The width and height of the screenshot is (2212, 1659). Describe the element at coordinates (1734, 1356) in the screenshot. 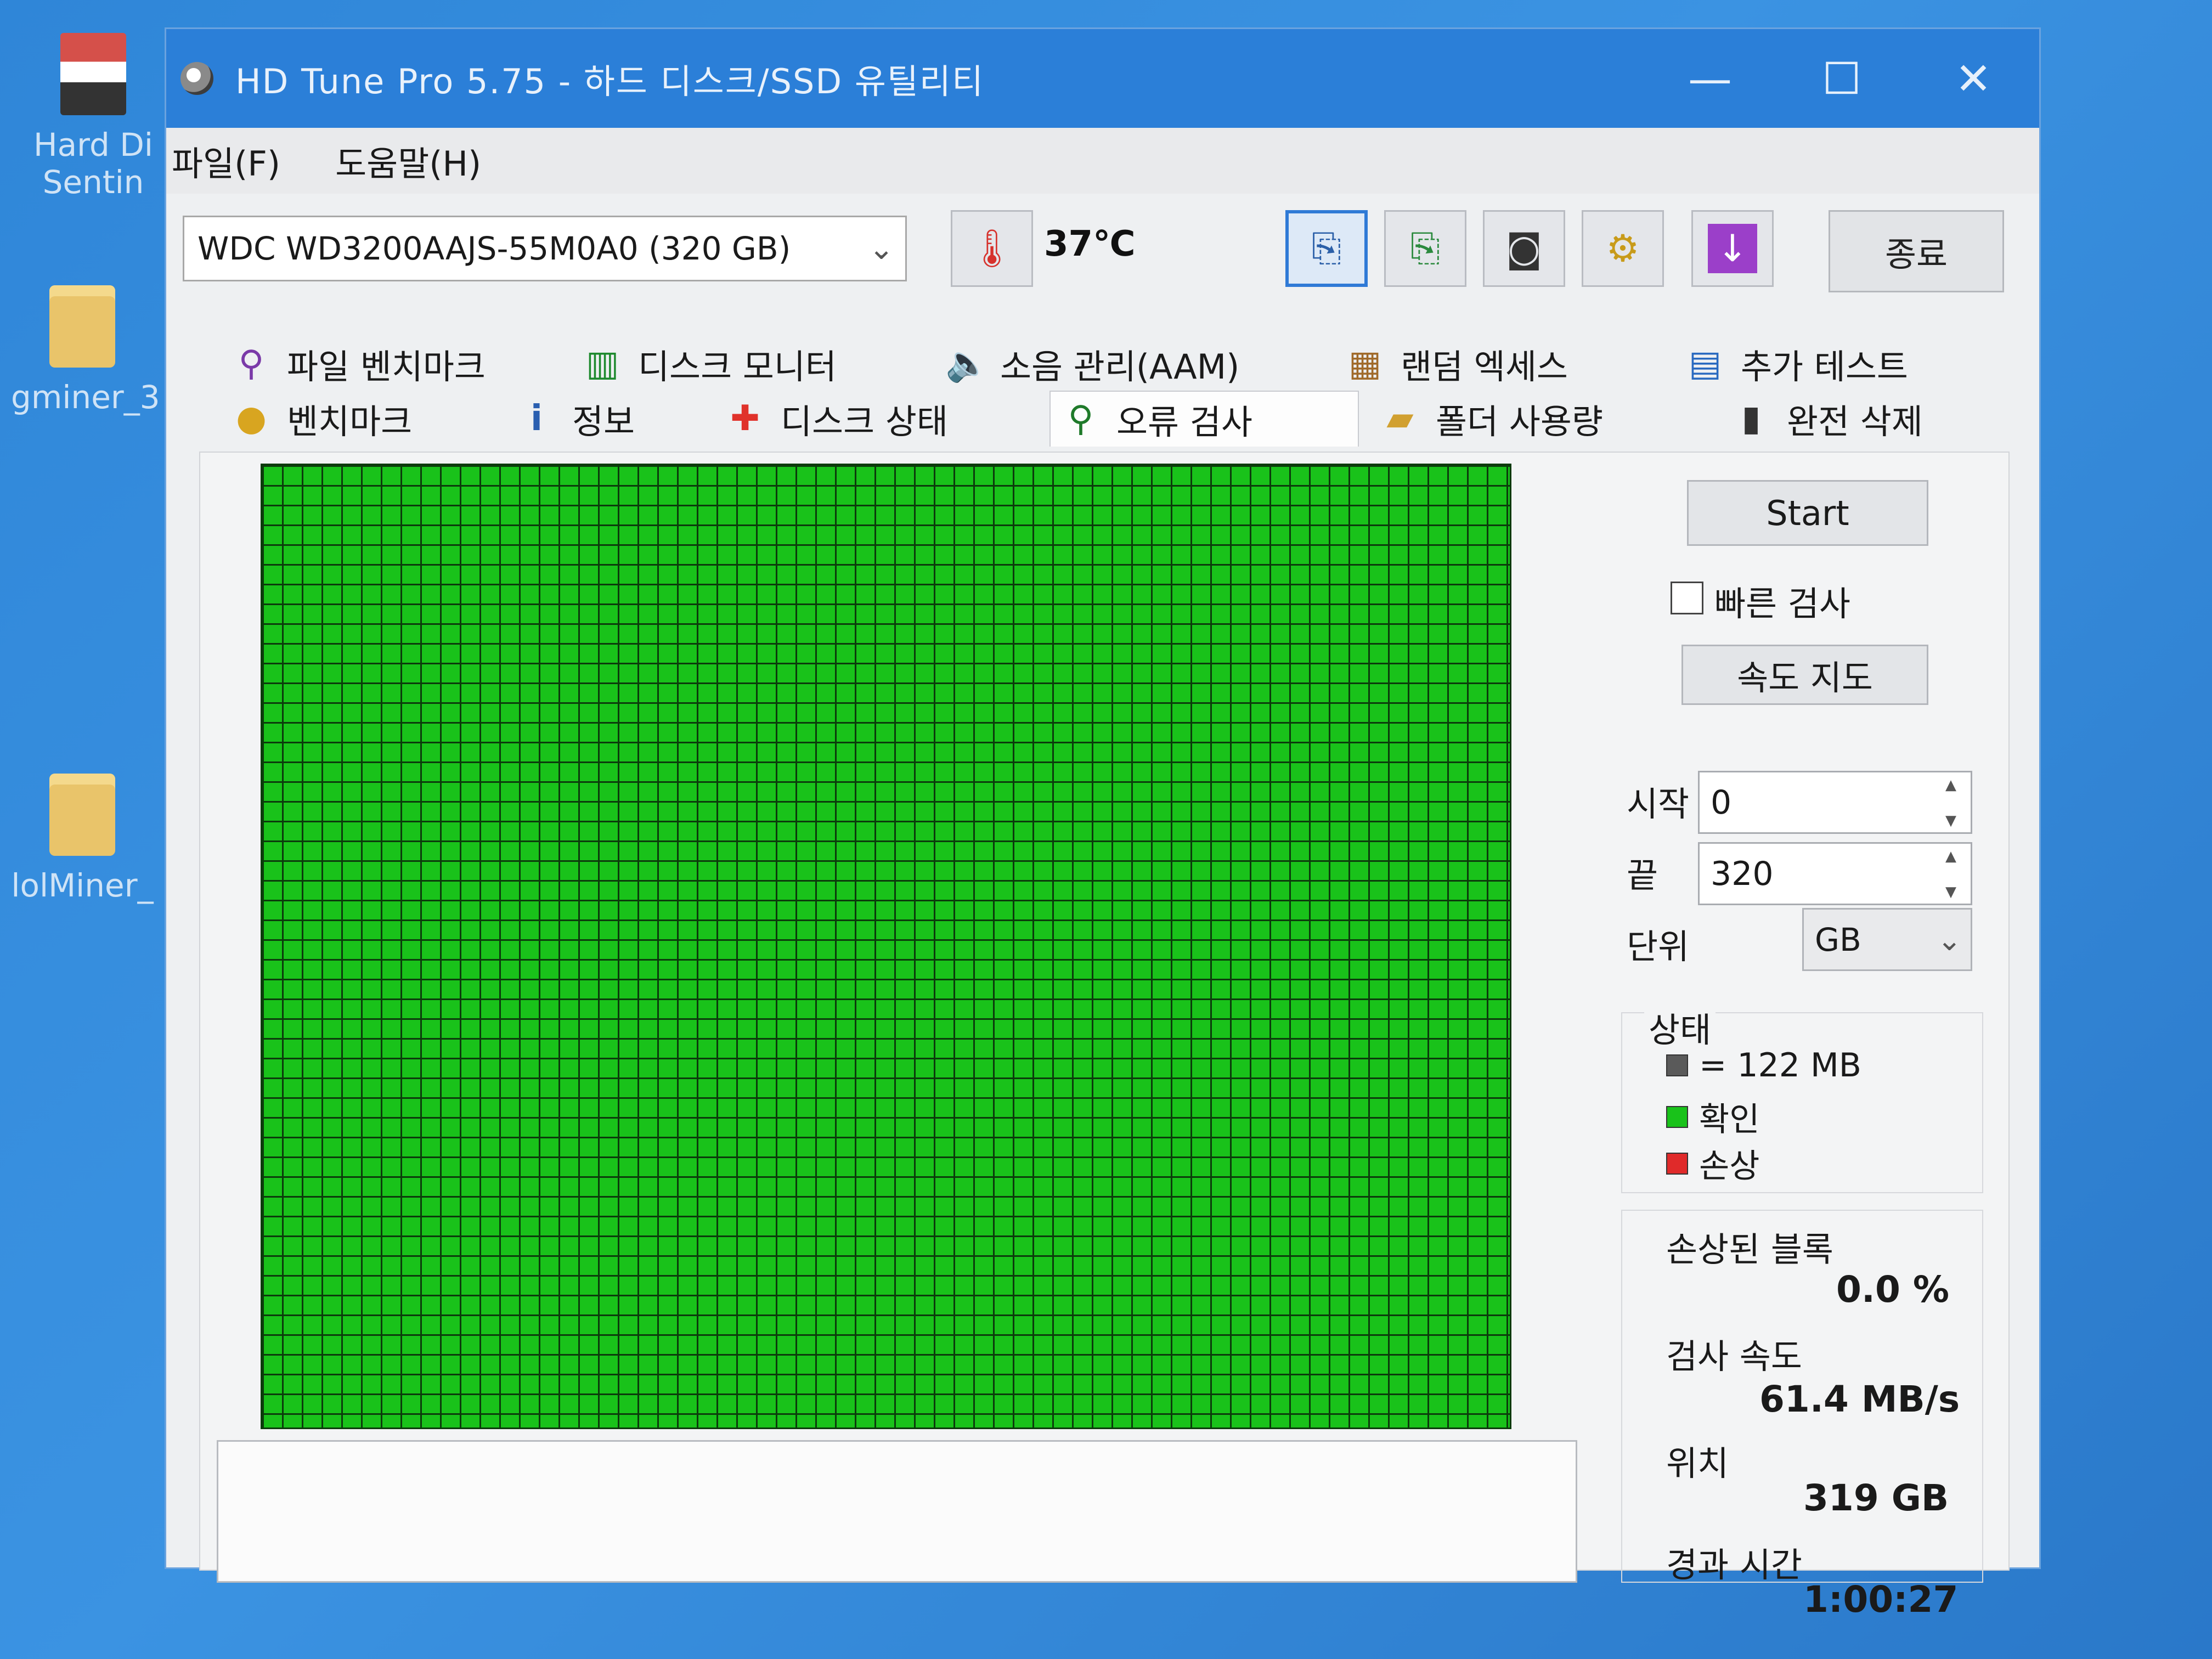

I see `scan-speed-label: 검사 속도` at that location.